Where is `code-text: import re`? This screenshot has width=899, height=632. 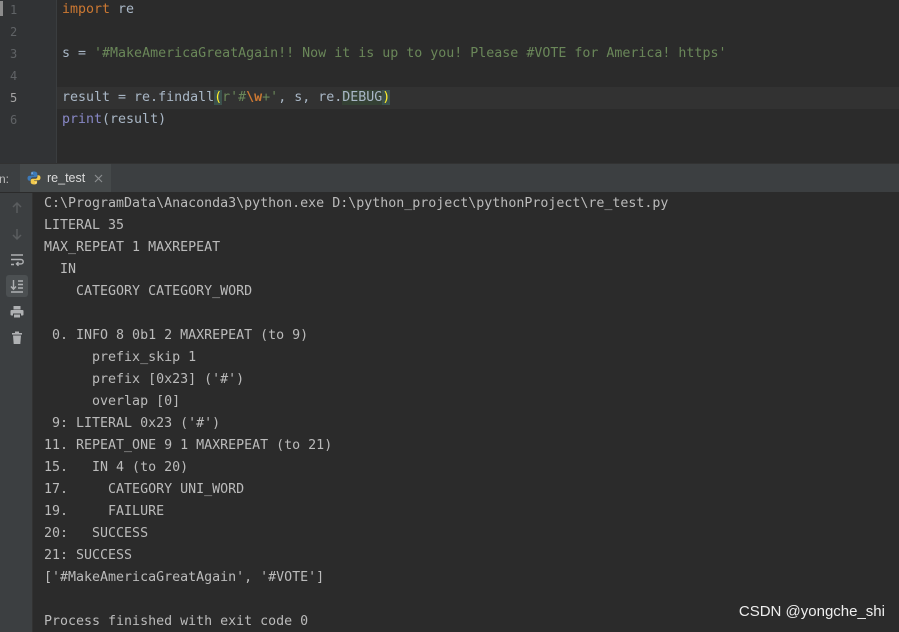 code-text: import re is located at coordinates (478, 10).